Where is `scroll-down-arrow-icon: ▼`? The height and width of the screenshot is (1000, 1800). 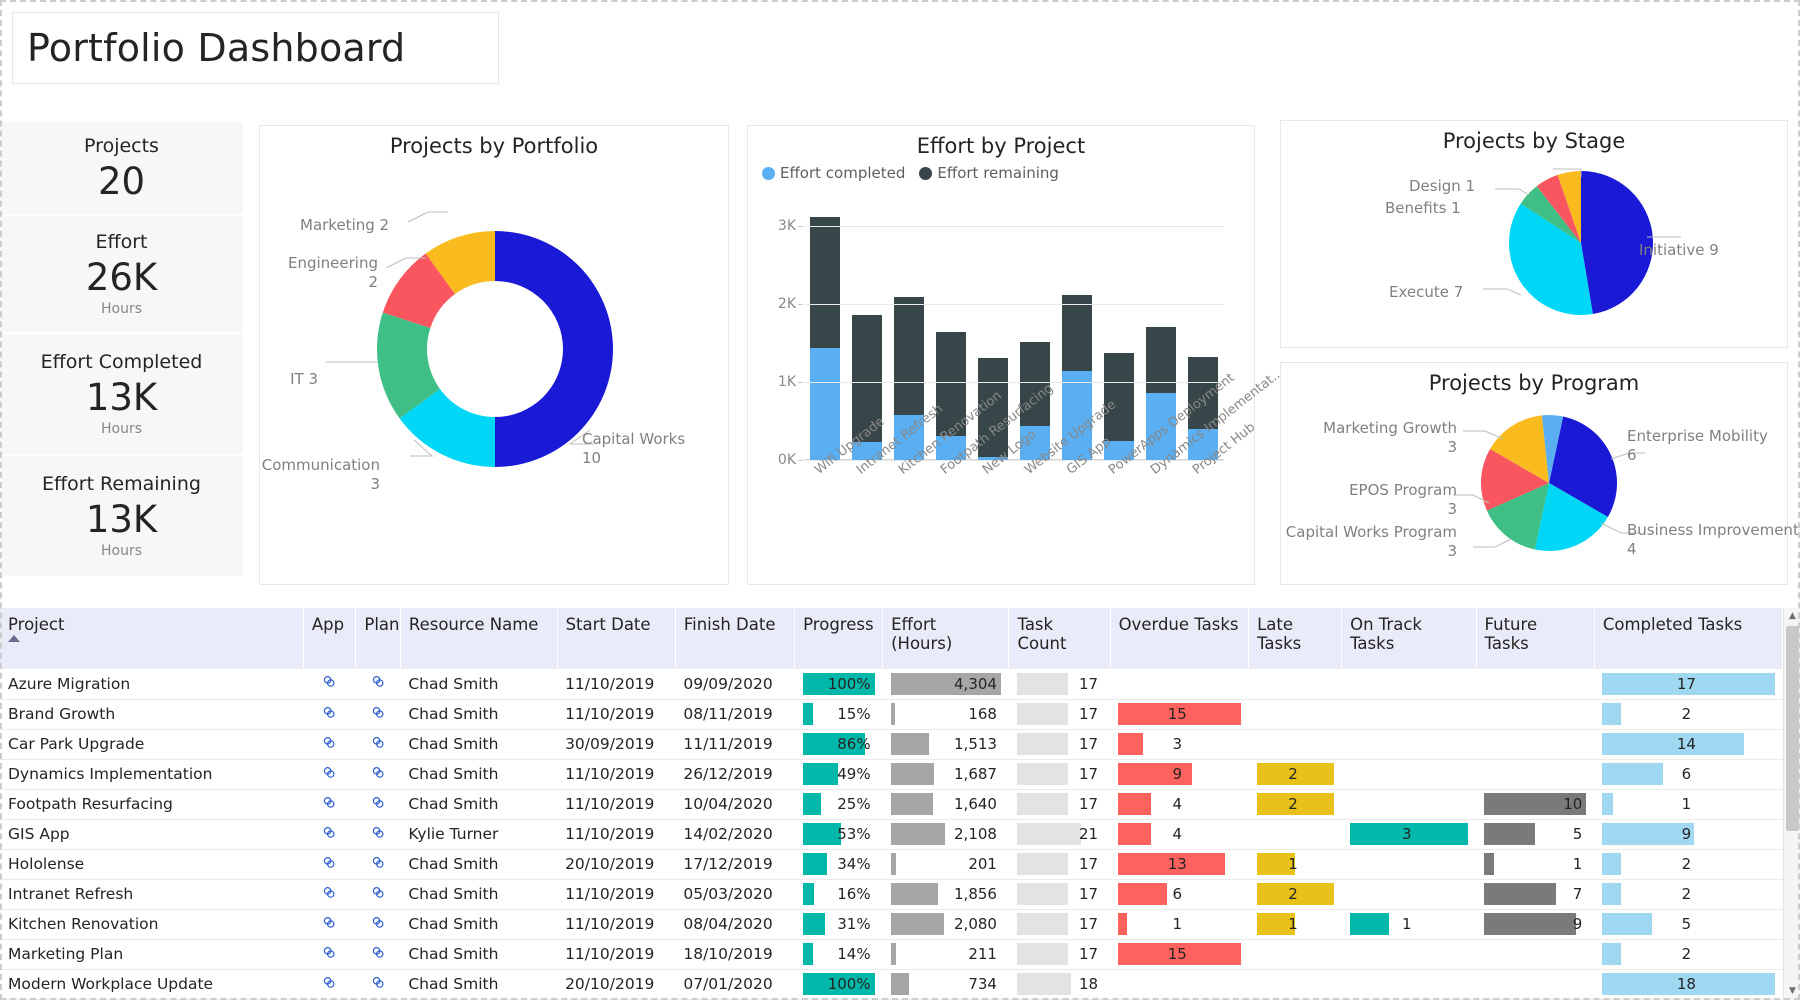
scroll-down-arrow-icon: ▼ is located at coordinates (1792, 991).